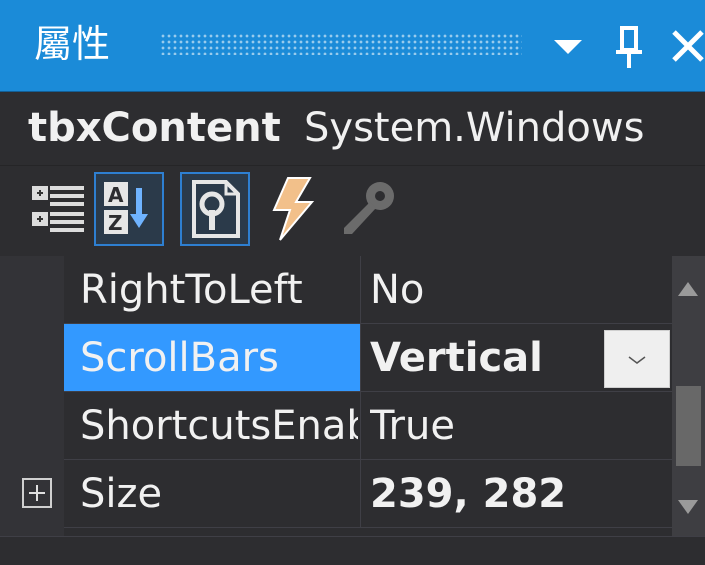 This screenshot has height=565, width=705. Describe the element at coordinates (336, 494) in the screenshot. I see `property-row-size: Size 239, 282` at that location.